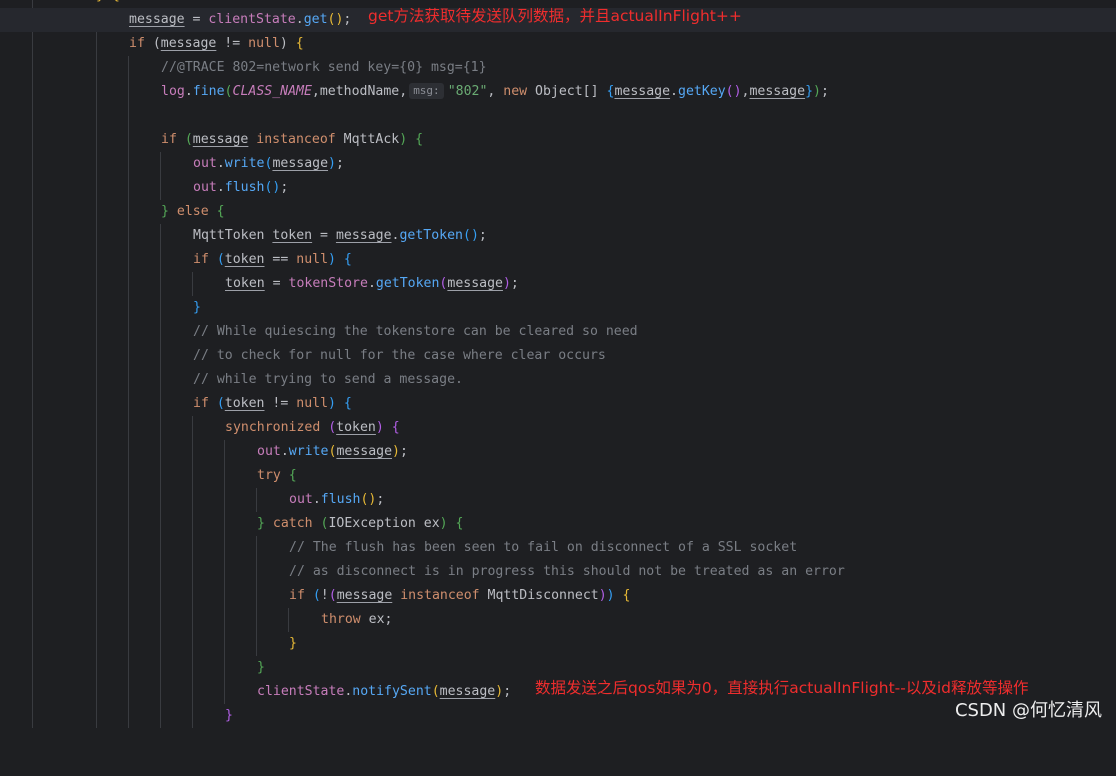  What do you see at coordinates (555, 16) in the screenshot?
I see `annotation-top: get方法获取待发送队列数据，并且actualInFlight++` at bounding box center [555, 16].